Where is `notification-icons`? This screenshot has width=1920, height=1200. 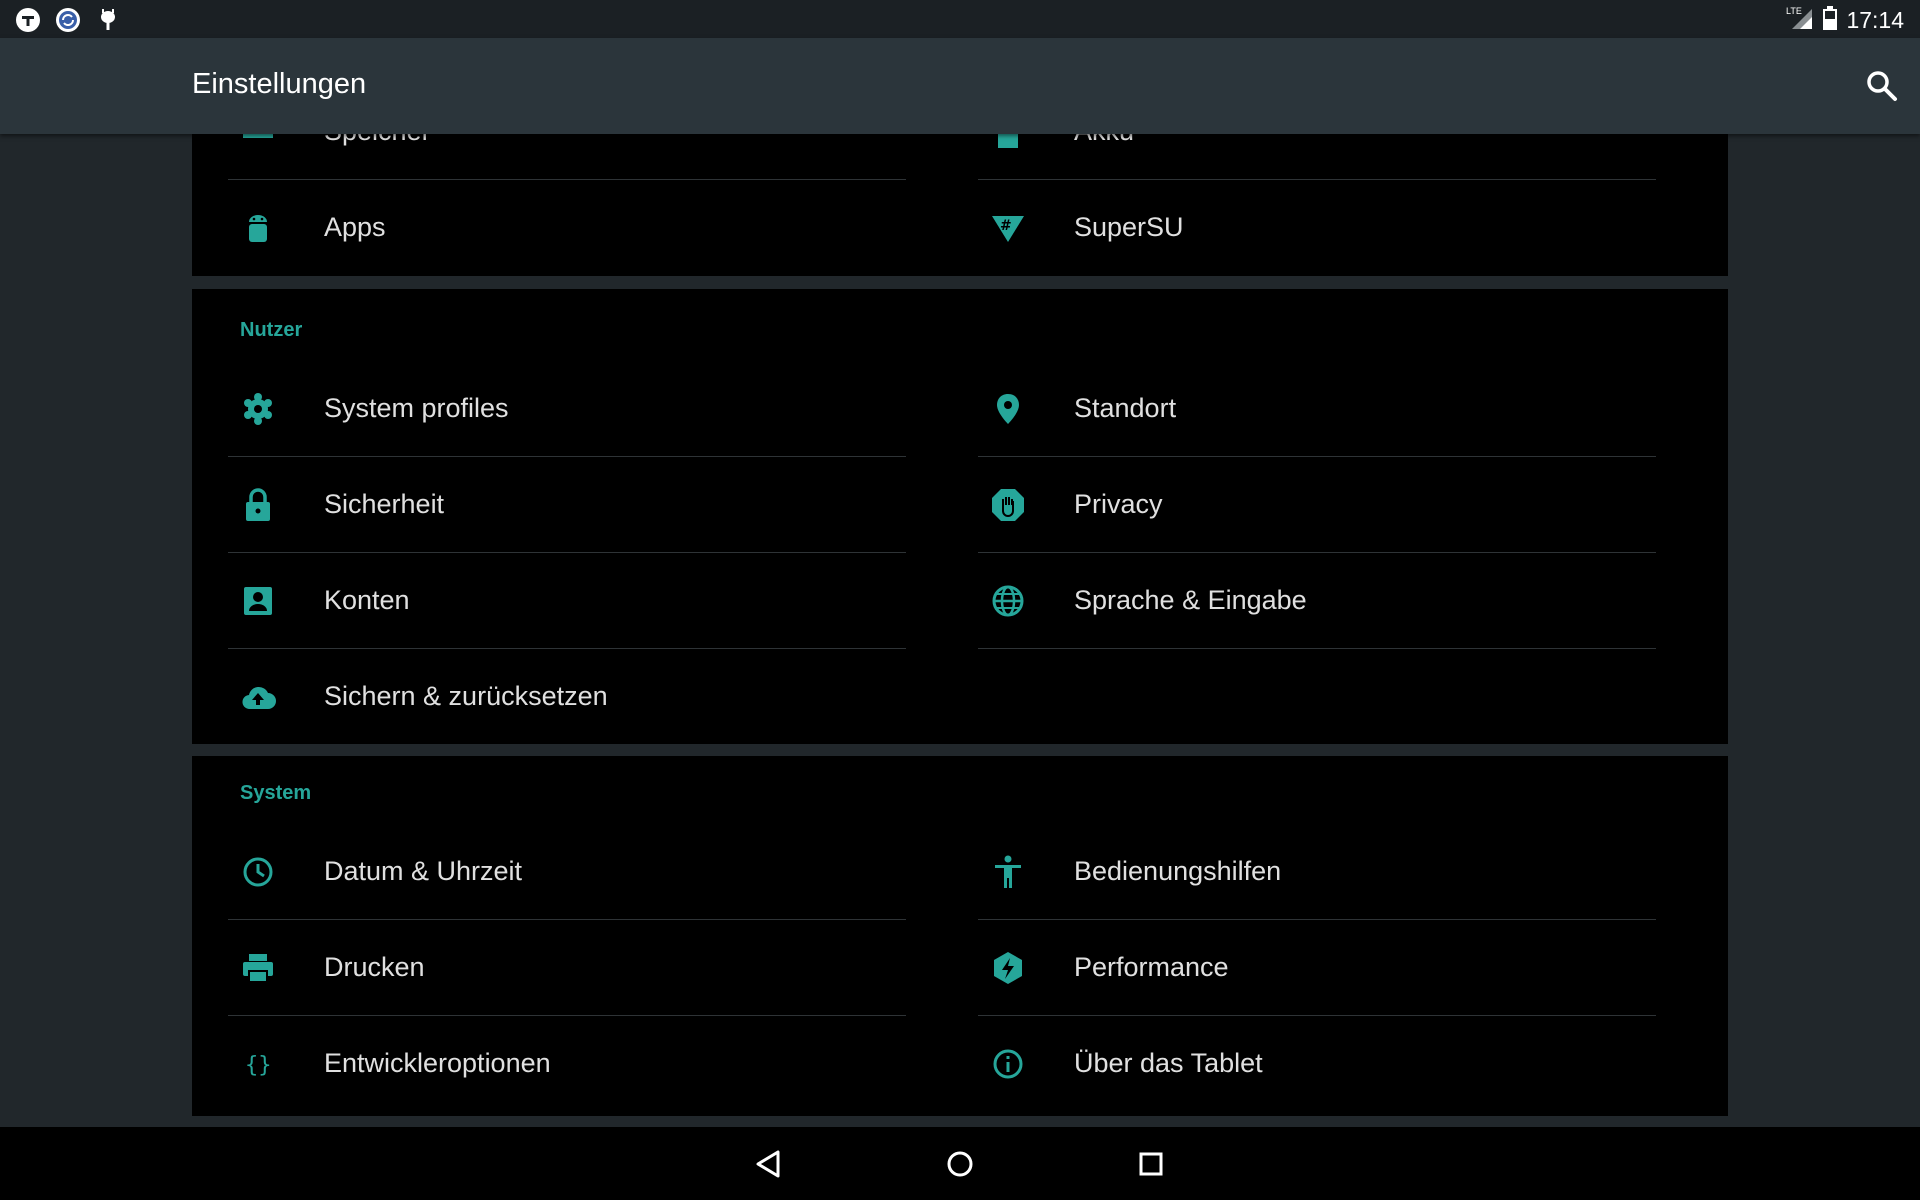
notification-icons is located at coordinates (68, 19).